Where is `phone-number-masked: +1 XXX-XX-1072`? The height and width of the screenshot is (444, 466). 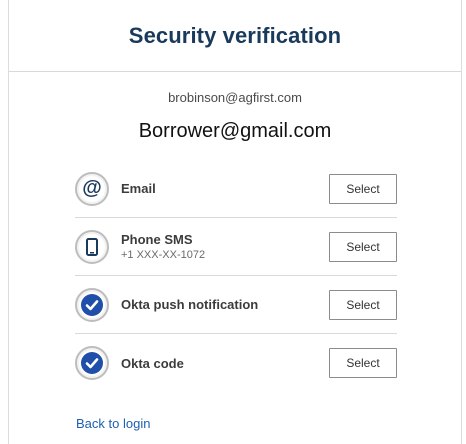
phone-number-masked: +1 XXX-XX-1072 is located at coordinates (163, 255).